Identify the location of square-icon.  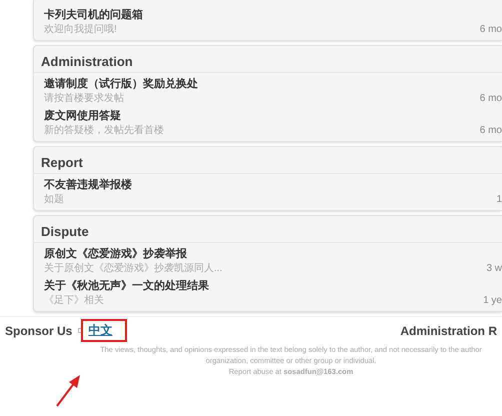
(81, 330).